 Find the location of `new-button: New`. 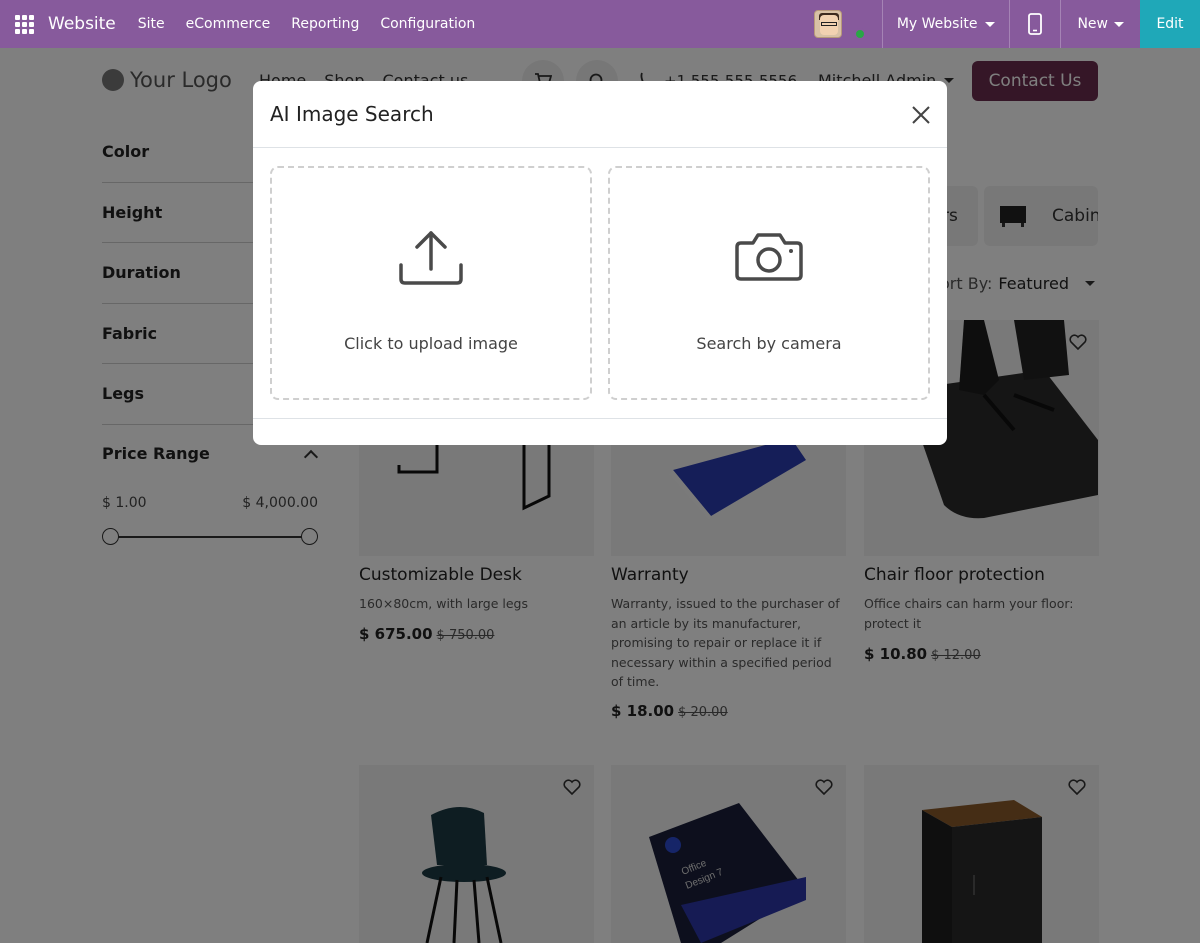

new-button: New is located at coordinates (1100, 24).